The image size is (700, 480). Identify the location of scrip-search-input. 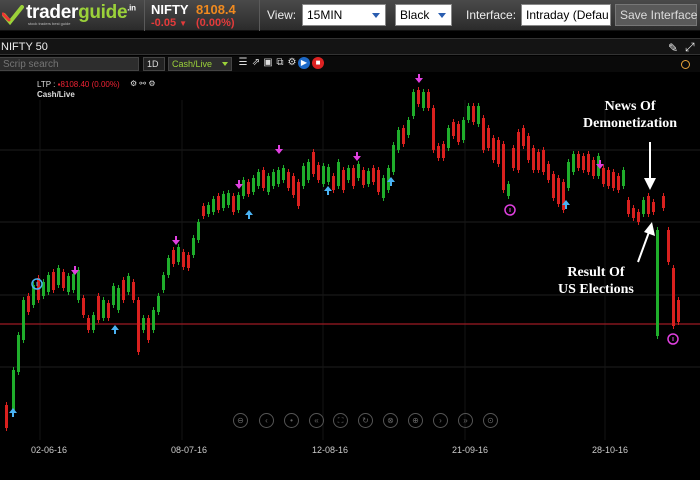
(69, 64).